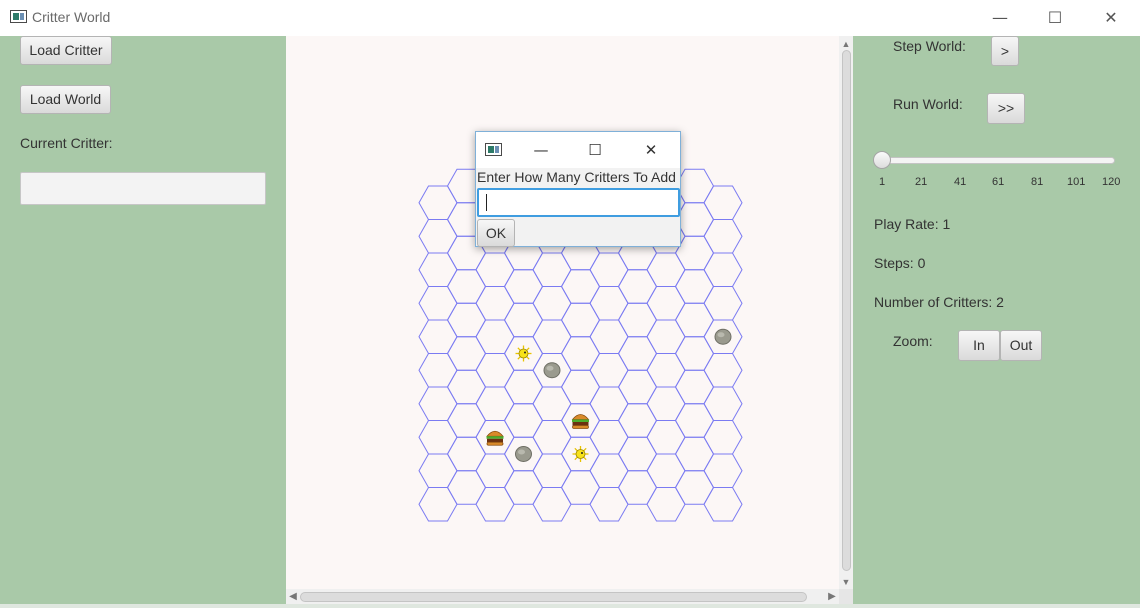 This screenshot has height=608, width=1140. Describe the element at coordinates (651, 150) in the screenshot. I see `dialog-close-icon: ✕` at that location.